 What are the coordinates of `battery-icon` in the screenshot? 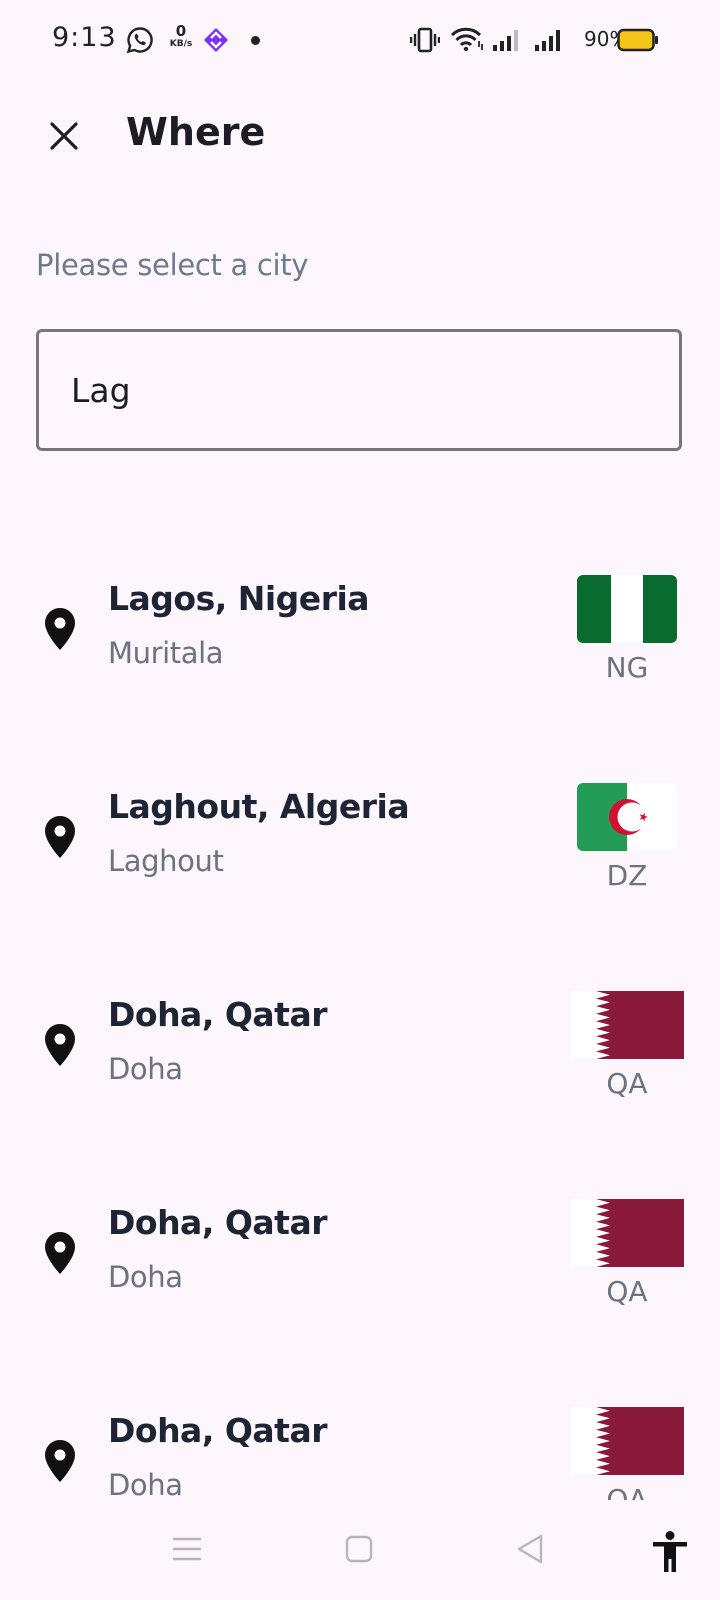 It's located at (637, 40).